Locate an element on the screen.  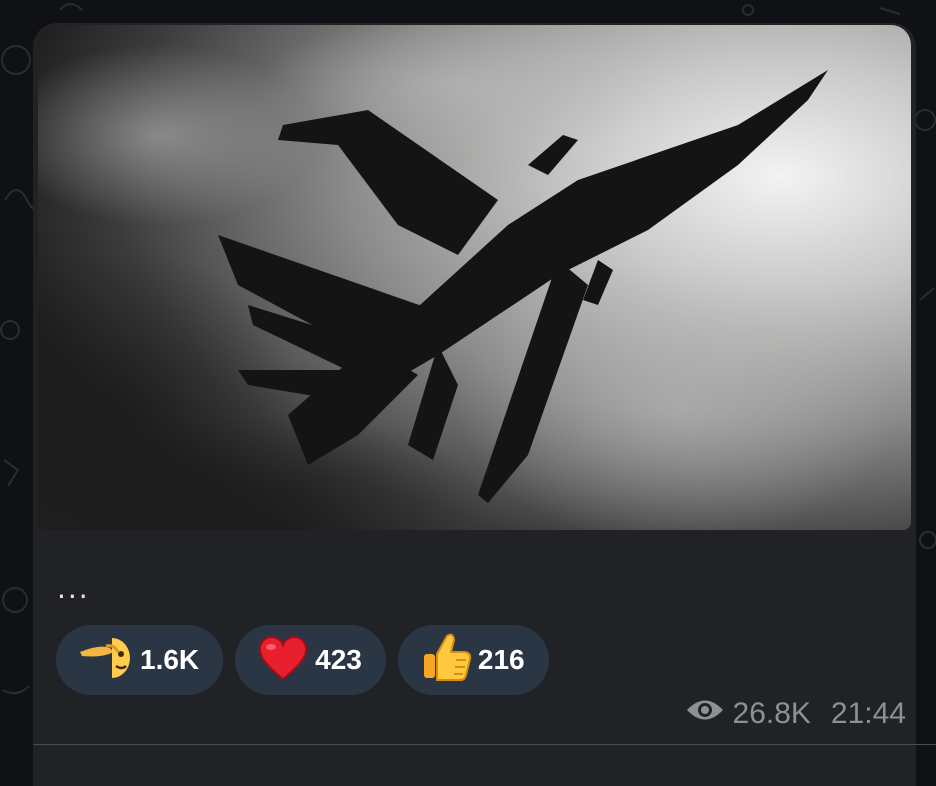
reaction-thumbs-up: 216 is located at coordinates (473, 660).